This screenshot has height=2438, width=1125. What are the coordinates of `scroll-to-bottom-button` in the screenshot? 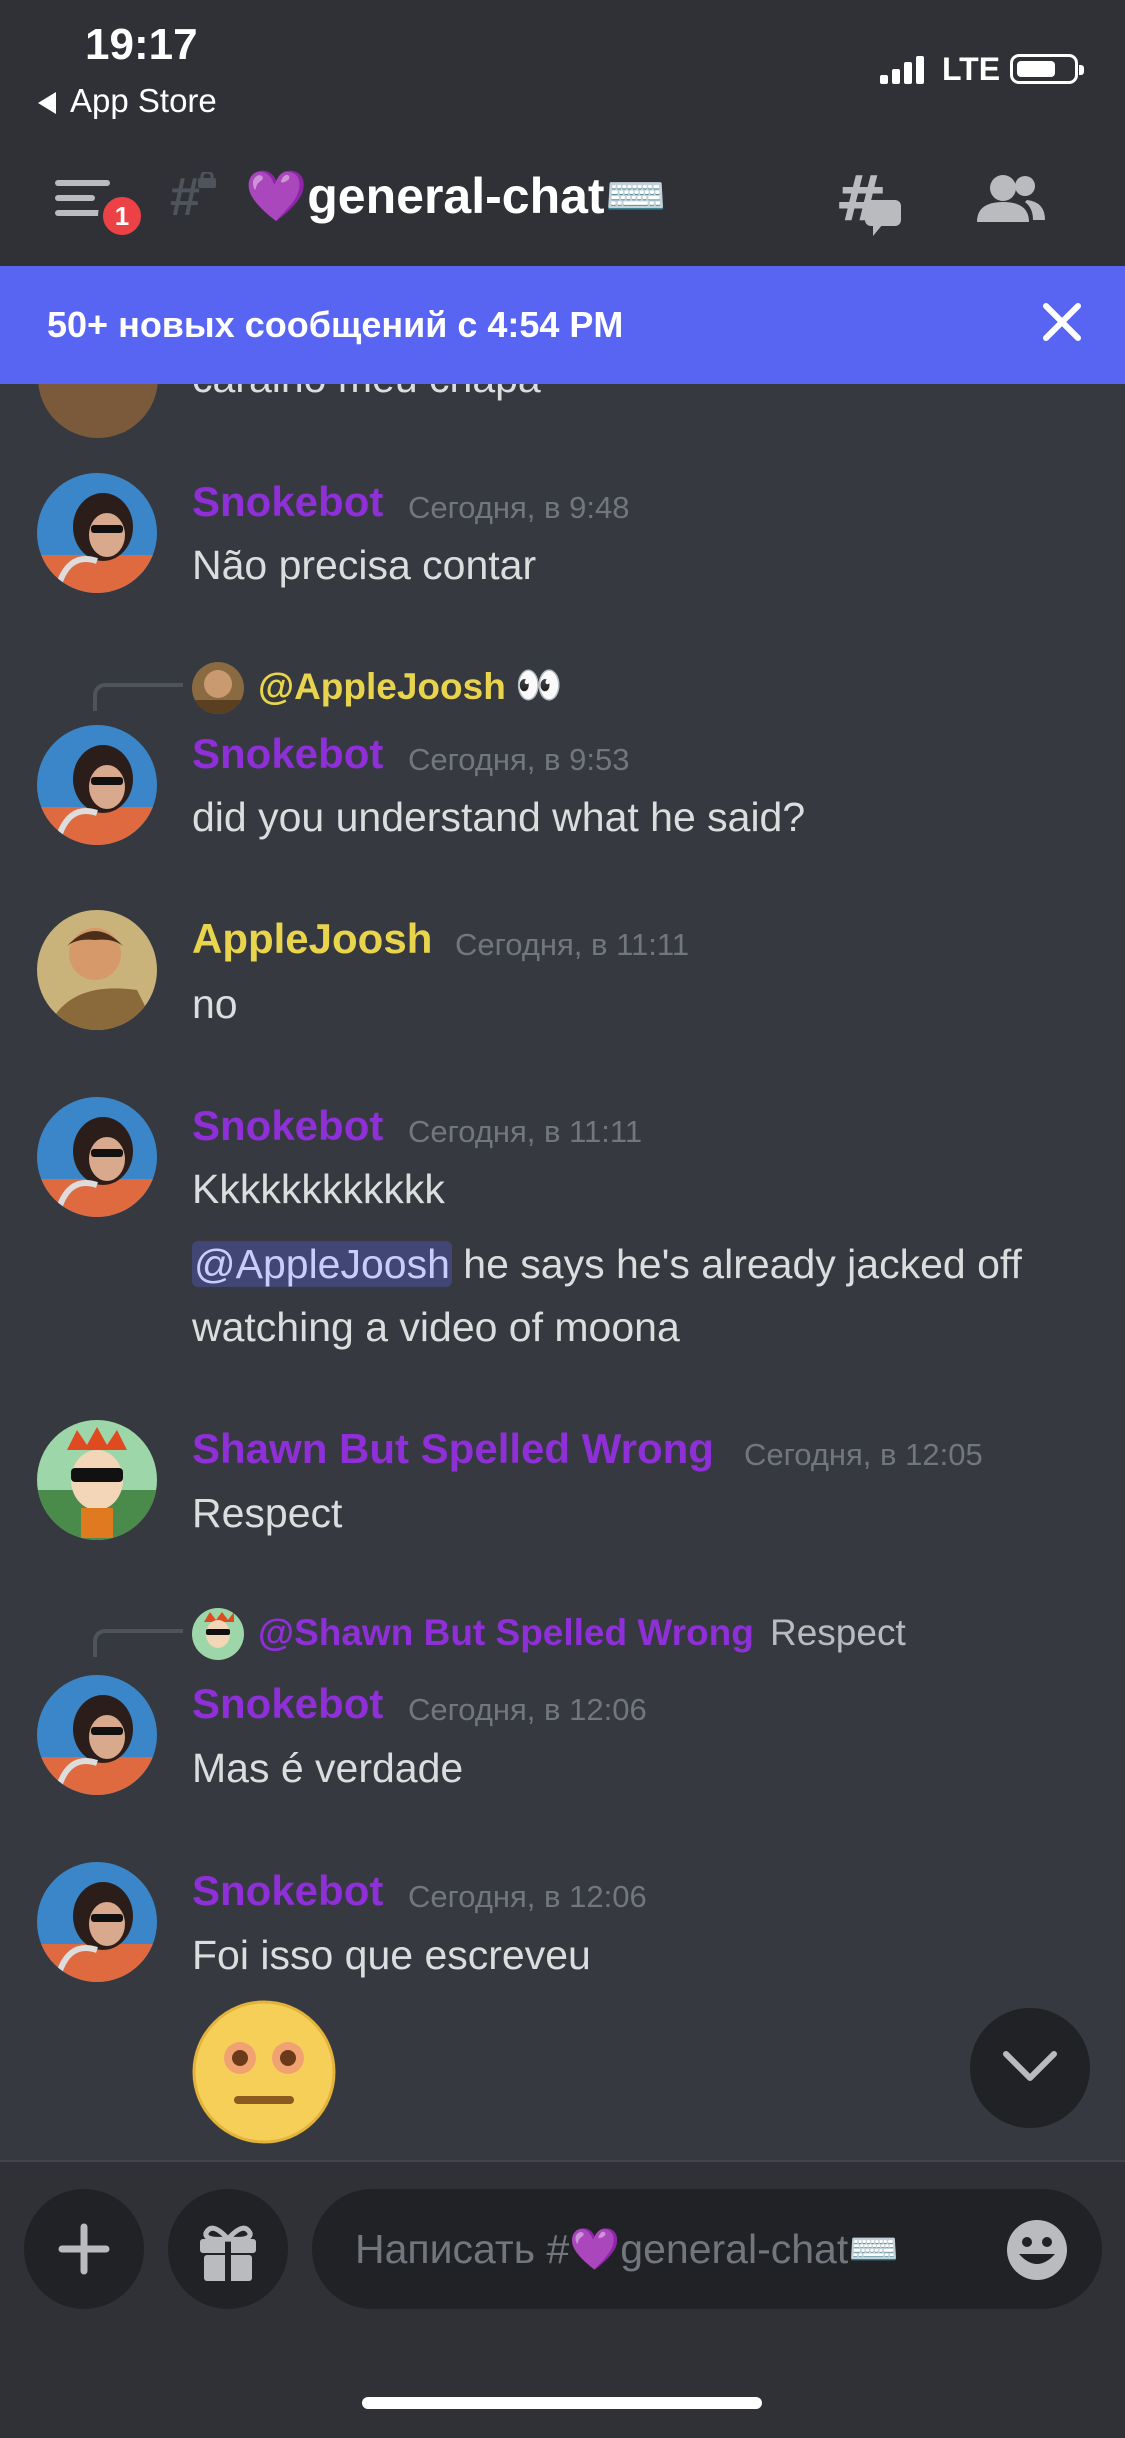 It's located at (1030, 2068).